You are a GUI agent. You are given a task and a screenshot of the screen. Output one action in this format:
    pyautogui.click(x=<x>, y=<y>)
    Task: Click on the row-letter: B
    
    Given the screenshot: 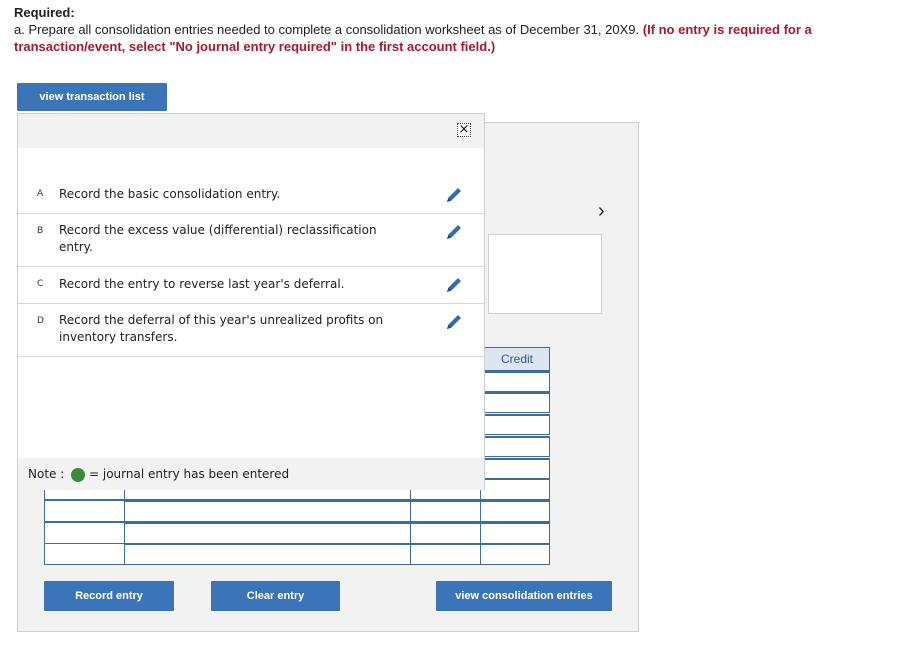 What is the action you would take?
    pyautogui.click(x=40, y=231)
    